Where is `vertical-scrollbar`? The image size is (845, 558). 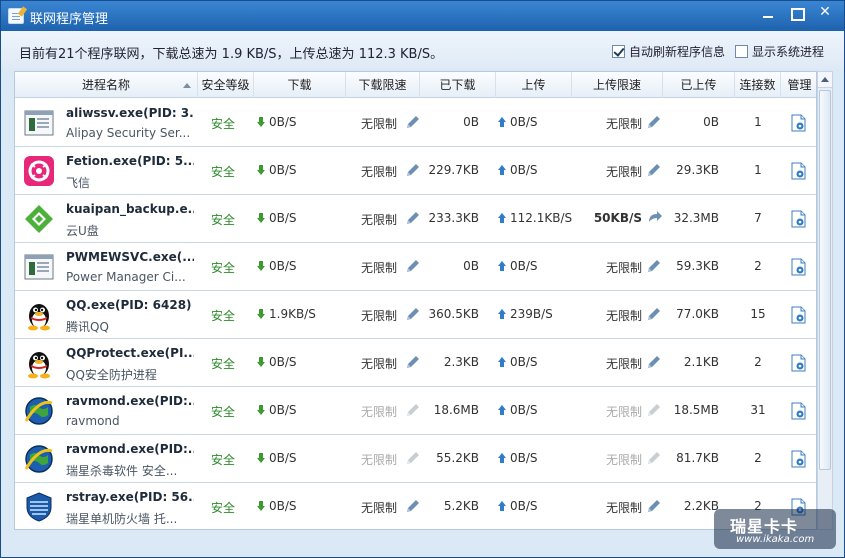 vertical-scrollbar is located at coordinates (825, 300).